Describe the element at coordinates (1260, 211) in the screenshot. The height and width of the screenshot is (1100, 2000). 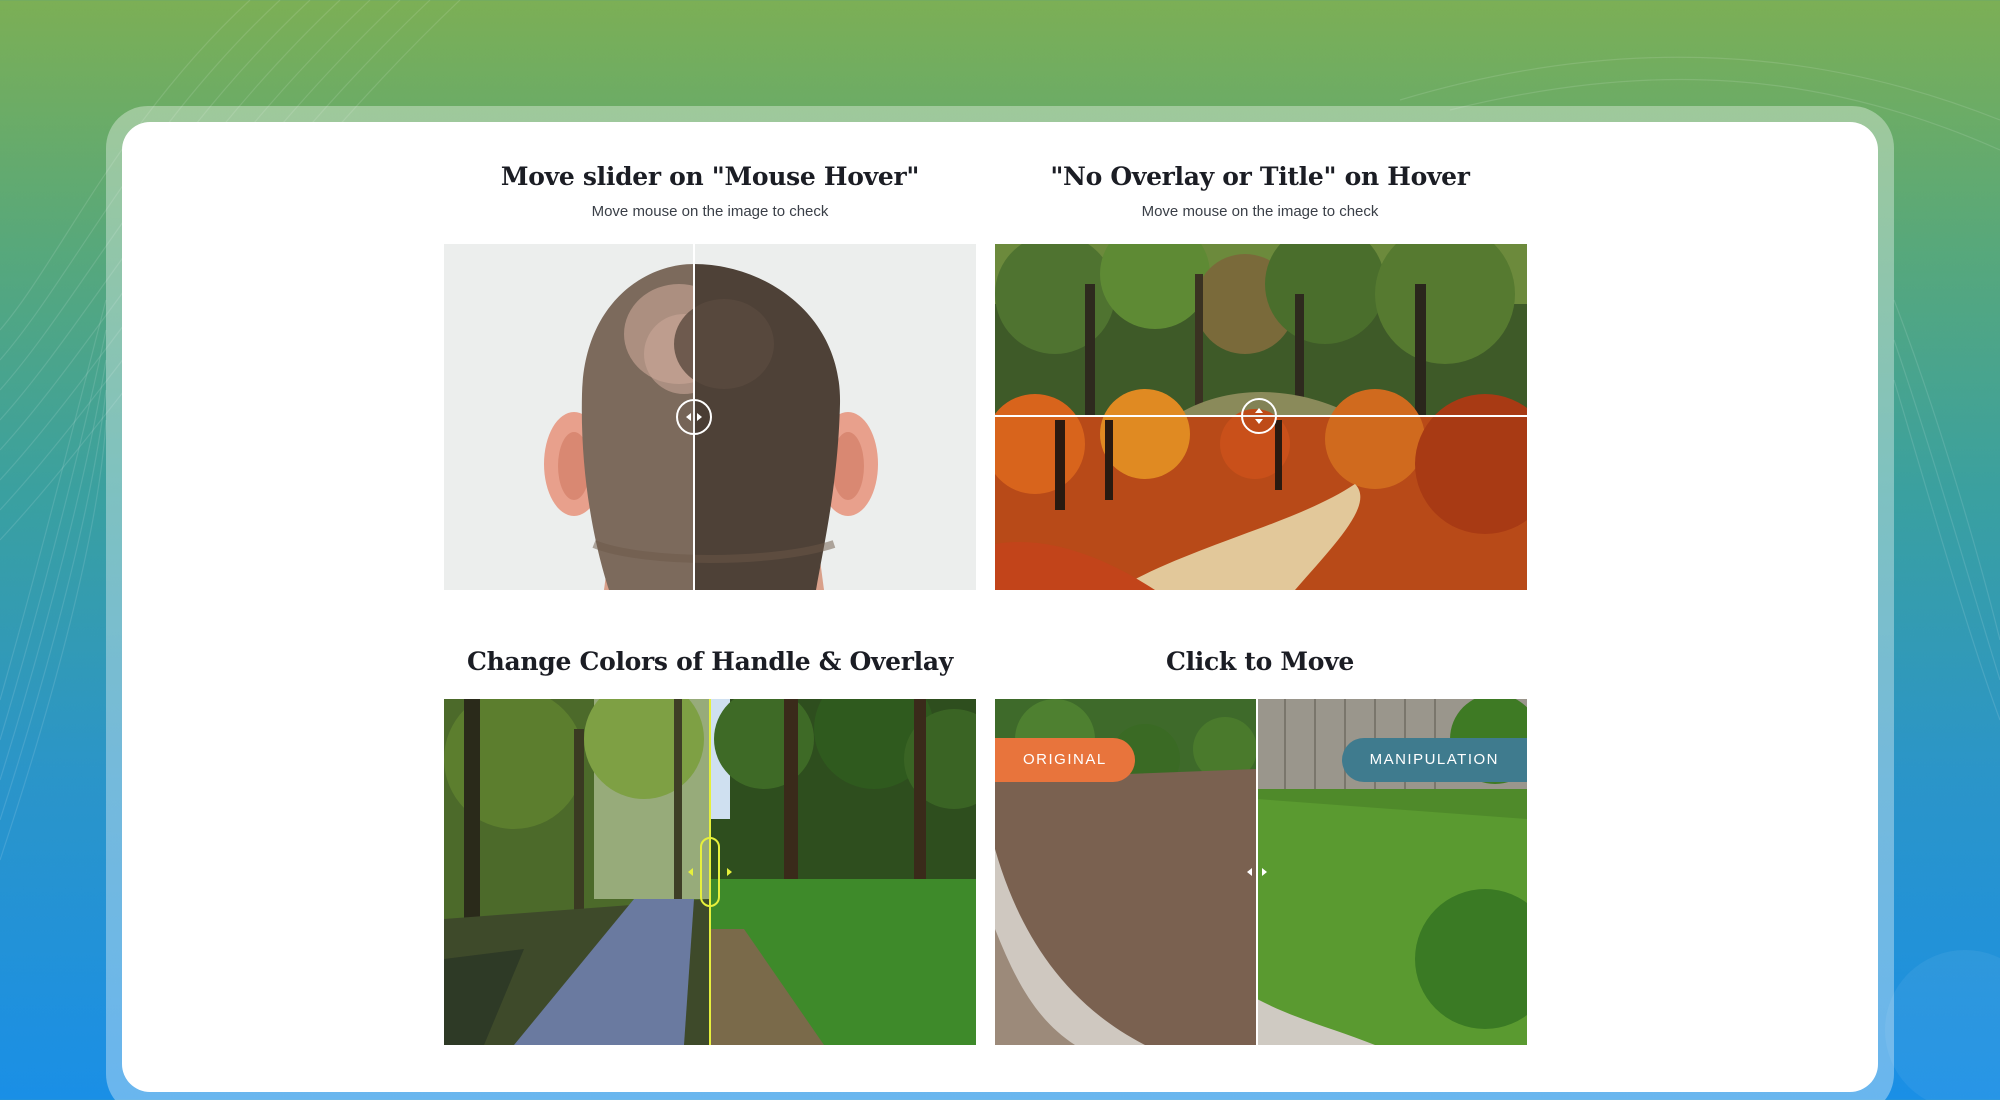
I see `demo-subtitle-no-overlay: Move mouse on the image to check` at that location.